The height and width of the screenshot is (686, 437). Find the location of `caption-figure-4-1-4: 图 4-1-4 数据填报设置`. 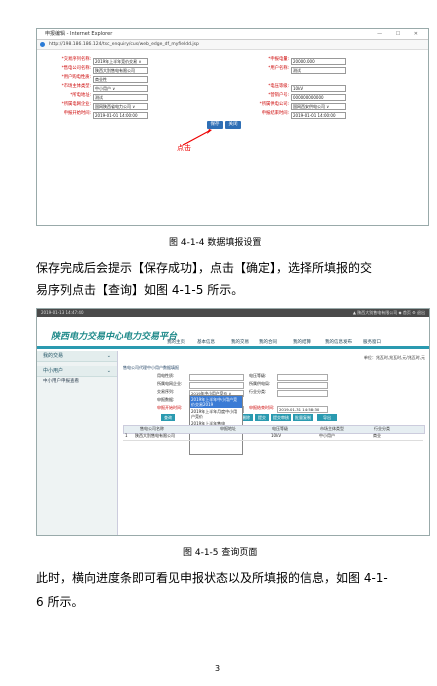

caption-figure-4-1-4: 图 4-1-4 数据填报设置 is located at coordinates (215, 243).